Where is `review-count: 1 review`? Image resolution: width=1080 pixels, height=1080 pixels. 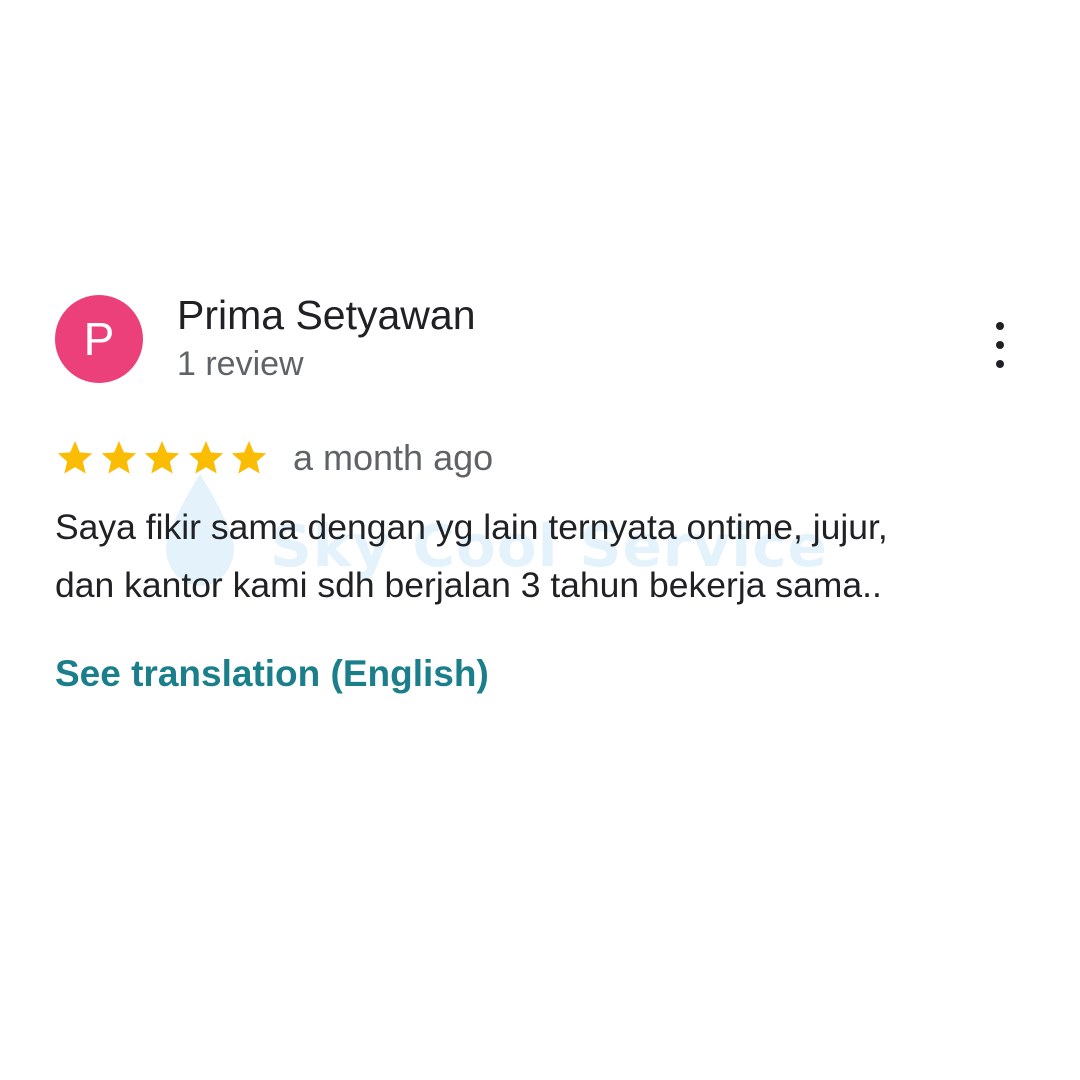 review-count: 1 review is located at coordinates (240, 364).